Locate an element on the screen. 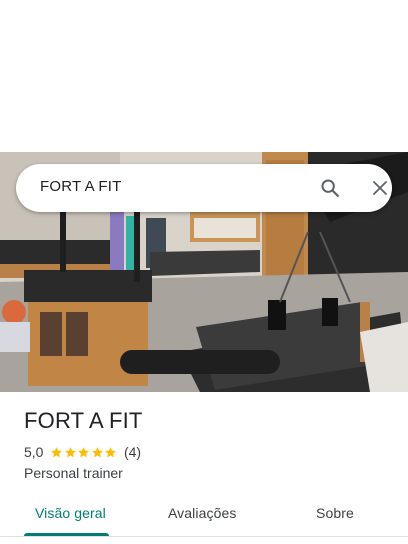 The image size is (408, 544). tab-bar: Visão geral Avaliações Sobre is located at coordinates (204, 514).